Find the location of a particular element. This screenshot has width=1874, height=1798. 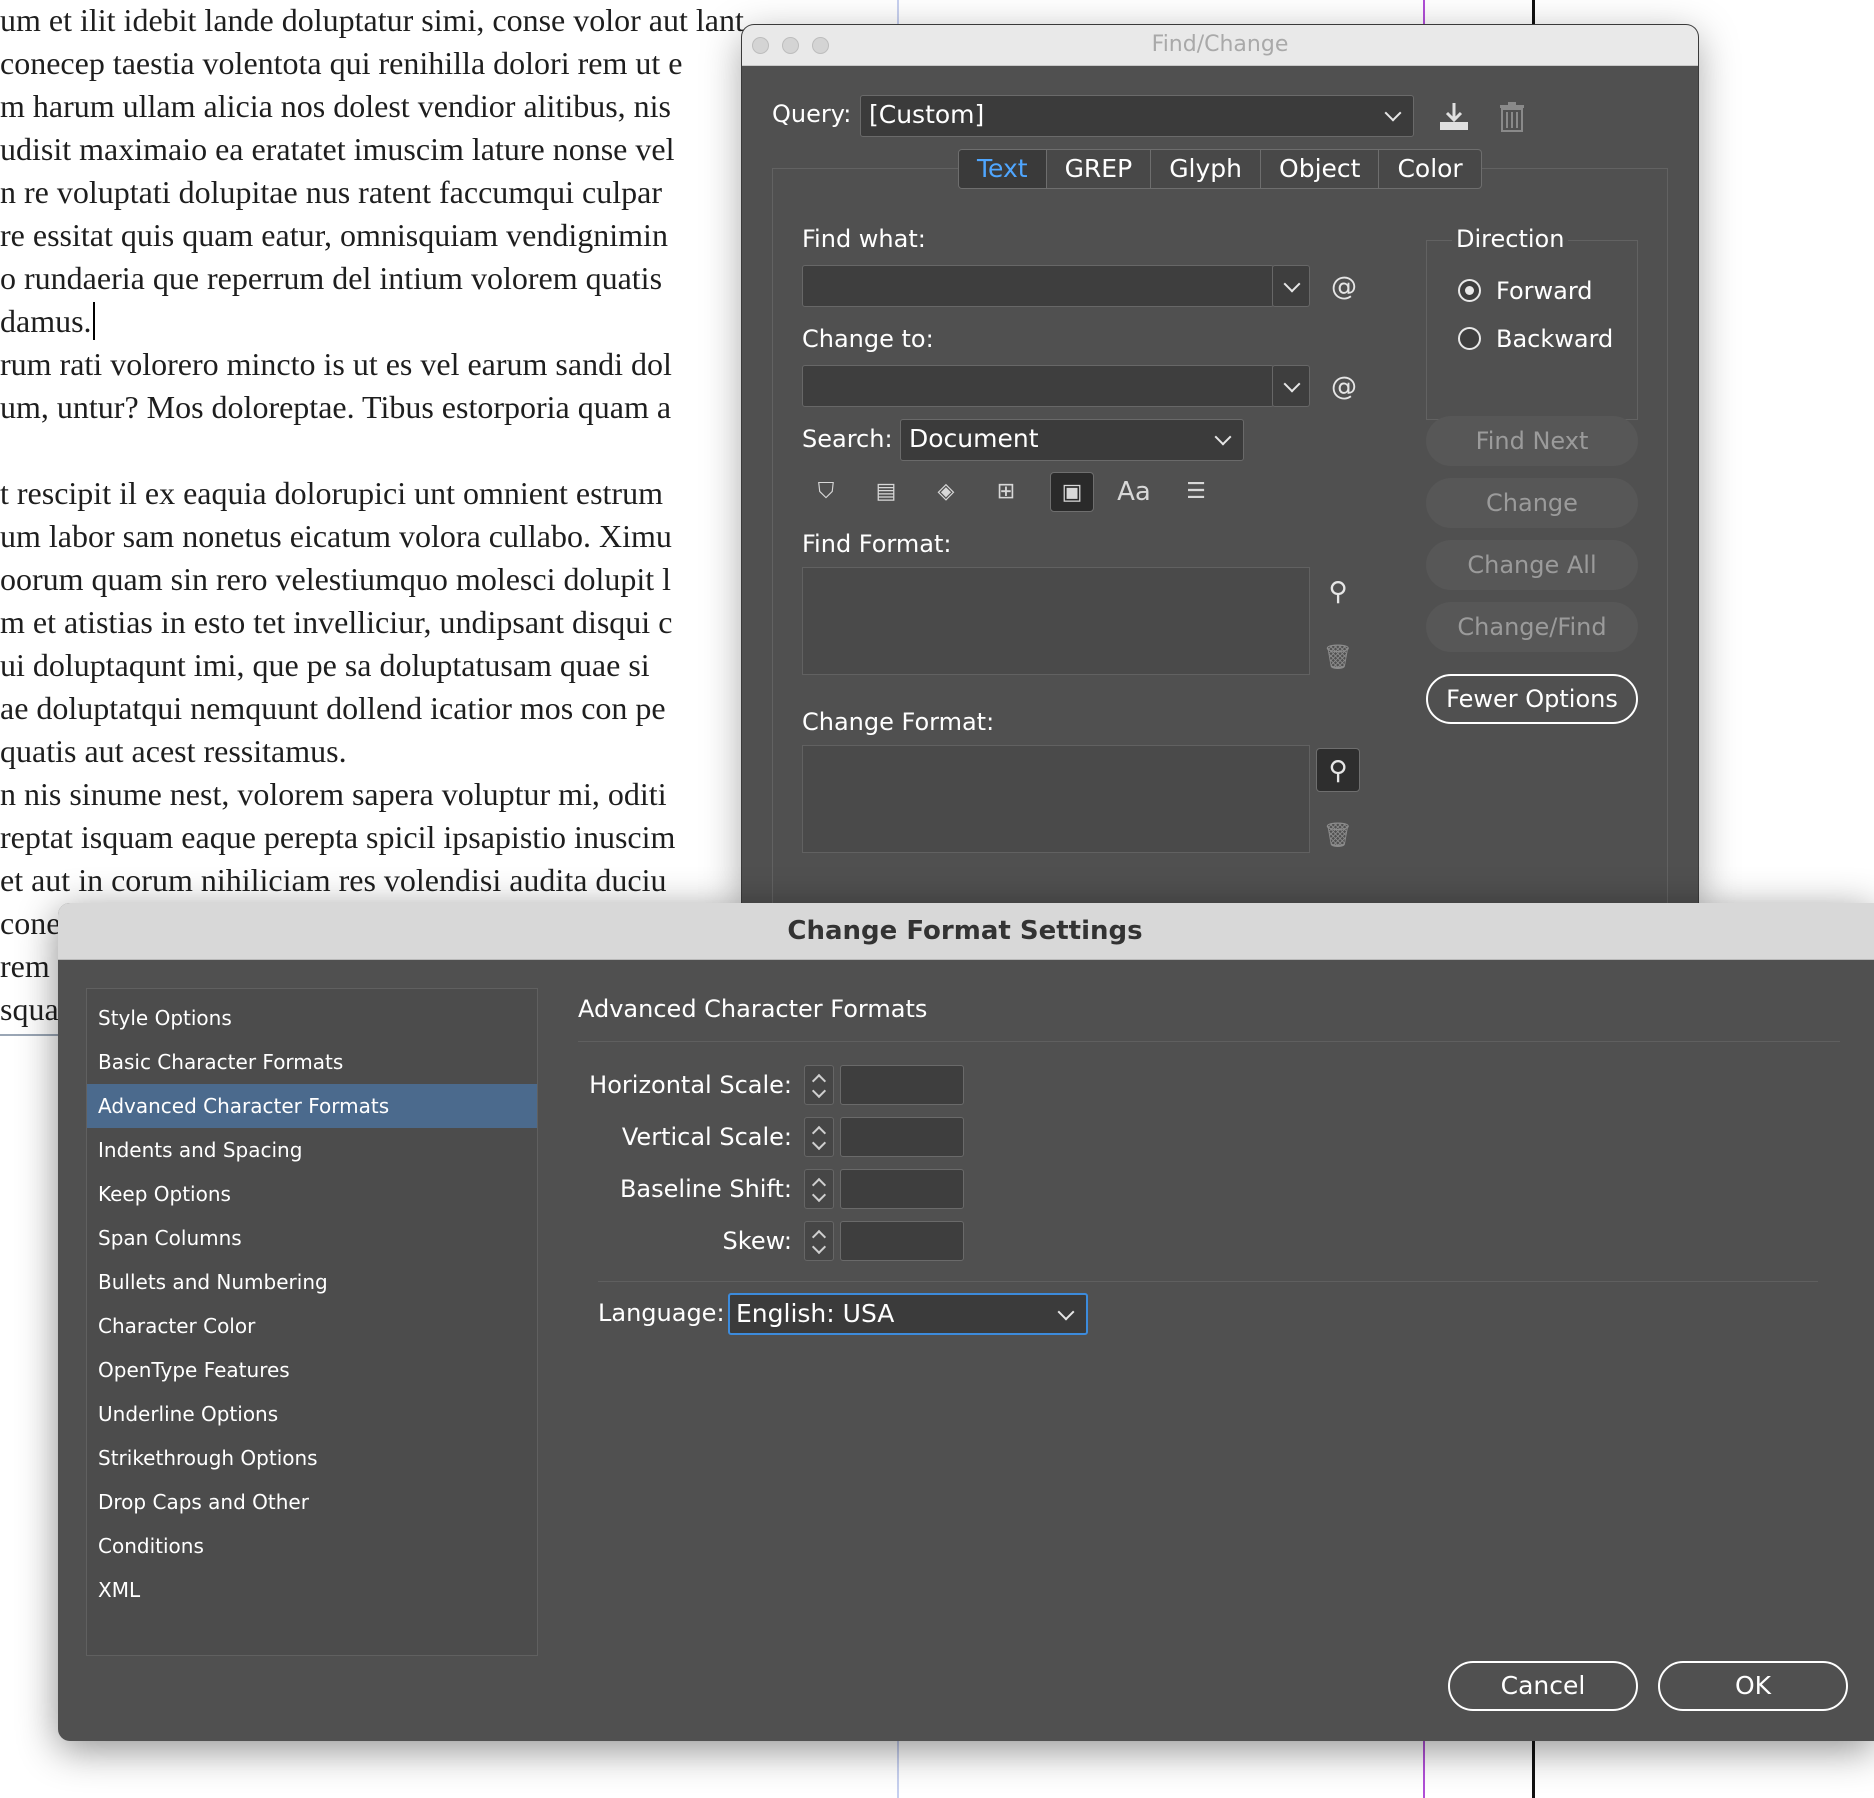

change-to-history-dropdown is located at coordinates (1291, 386).